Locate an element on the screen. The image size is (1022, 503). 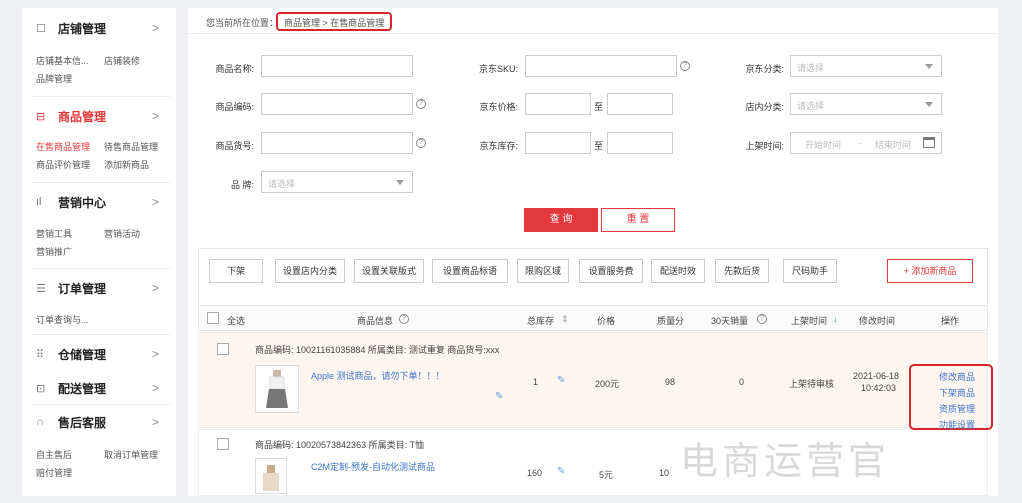
sidebar-section-aftersales: ∩ 售后客服 > is located at coordinates (99, 422).